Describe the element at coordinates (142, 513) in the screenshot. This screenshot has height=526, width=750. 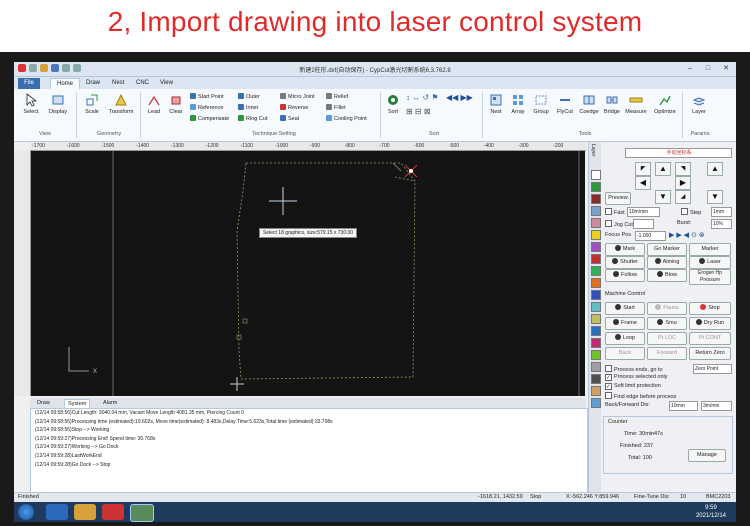
I see `cypcut-taskbar-icon` at that location.